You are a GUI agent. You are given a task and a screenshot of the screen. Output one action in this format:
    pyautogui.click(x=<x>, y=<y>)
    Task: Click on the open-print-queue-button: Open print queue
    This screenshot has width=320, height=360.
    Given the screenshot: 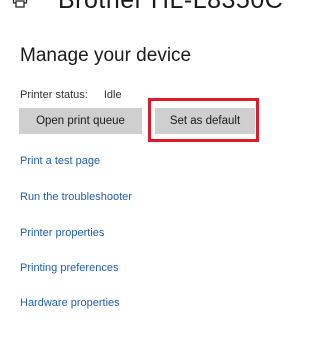 What is the action you would take?
    pyautogui.click(x=80, y=121)
    